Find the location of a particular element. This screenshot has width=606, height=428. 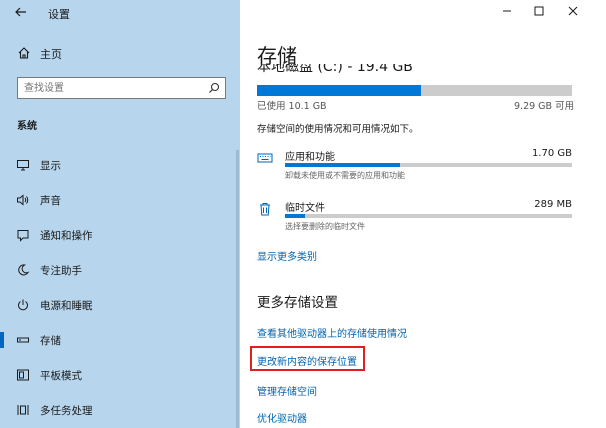

sidebar-titlebar: 设置 is located at coordinates (120, 13).